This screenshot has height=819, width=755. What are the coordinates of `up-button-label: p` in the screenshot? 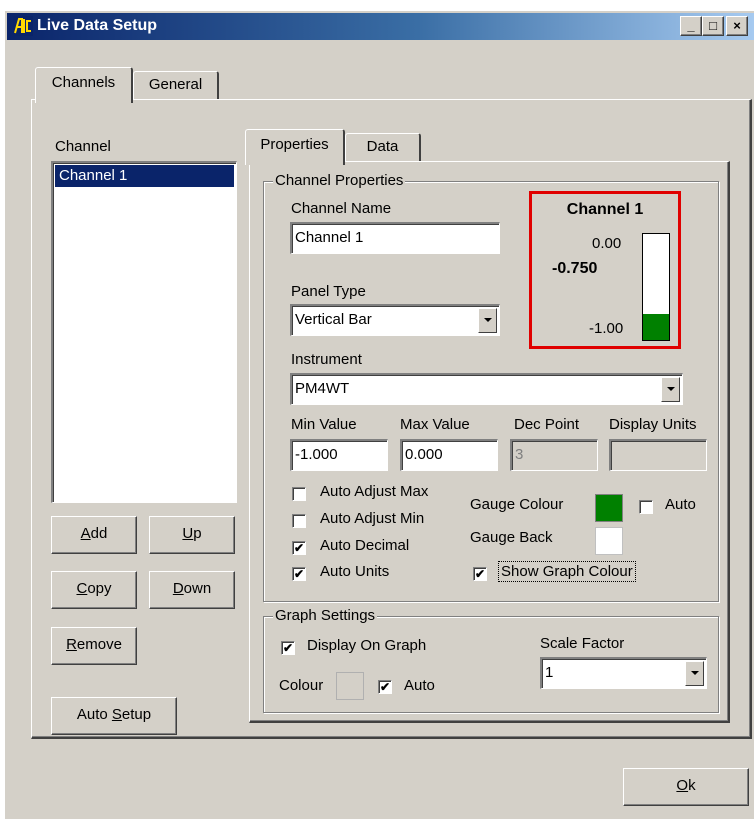 It's located at (197, 533).